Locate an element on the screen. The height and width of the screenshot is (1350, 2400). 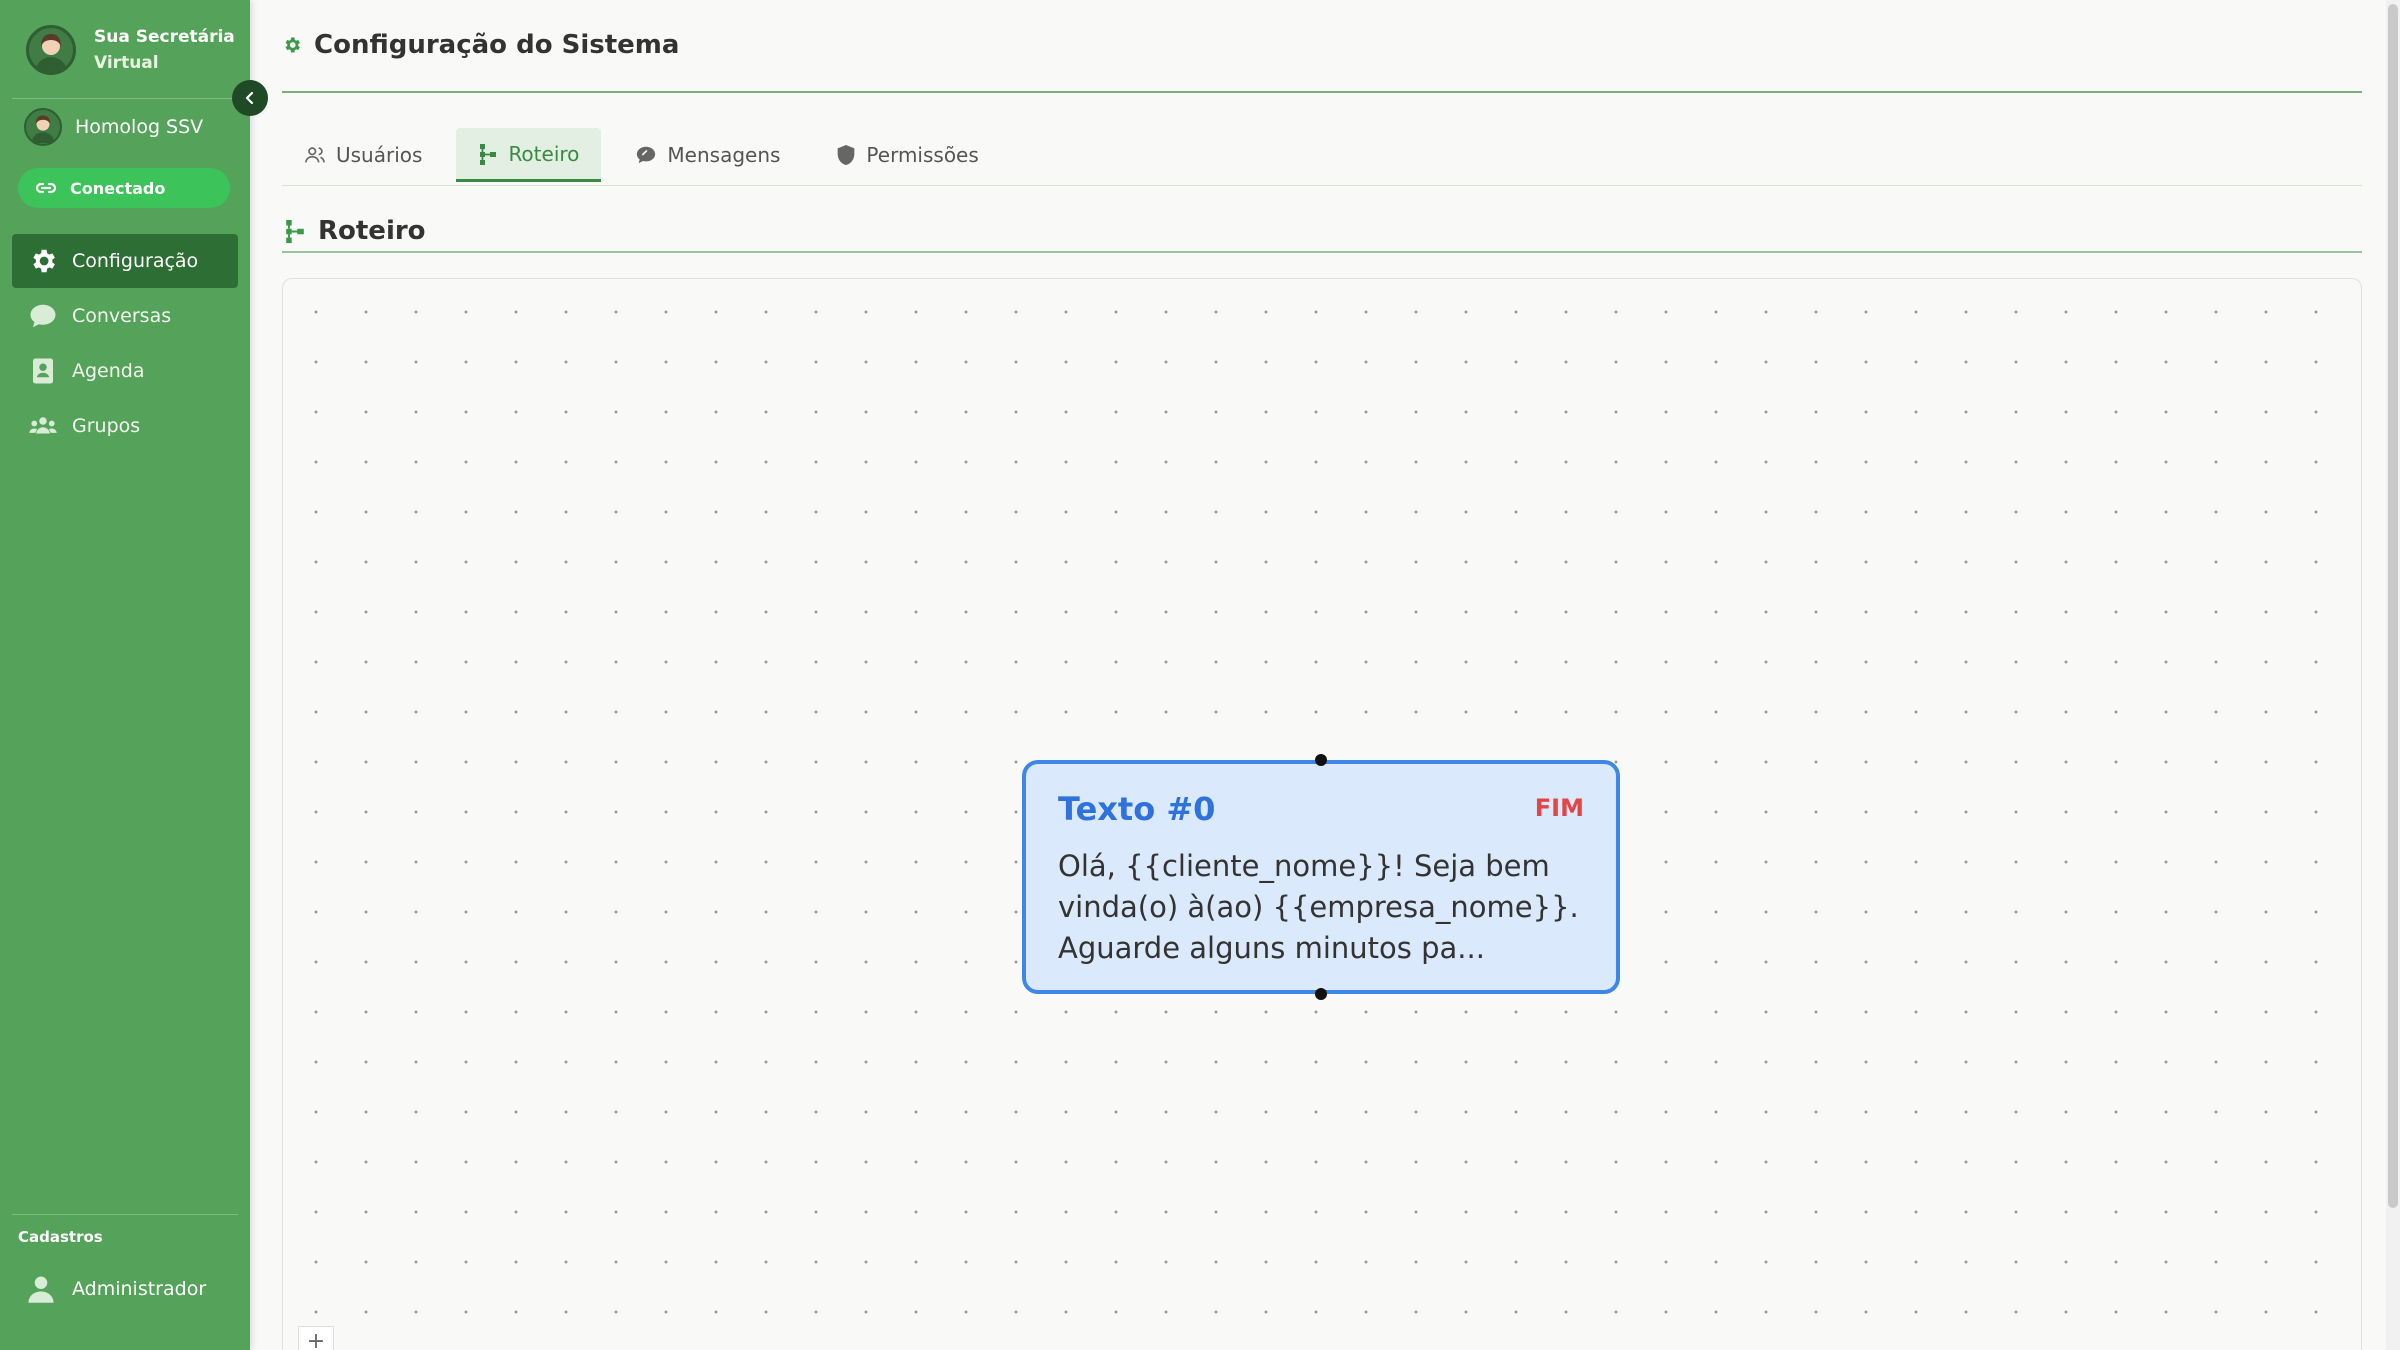
scrollbar-thumb is located at coordinates (2393, 606).